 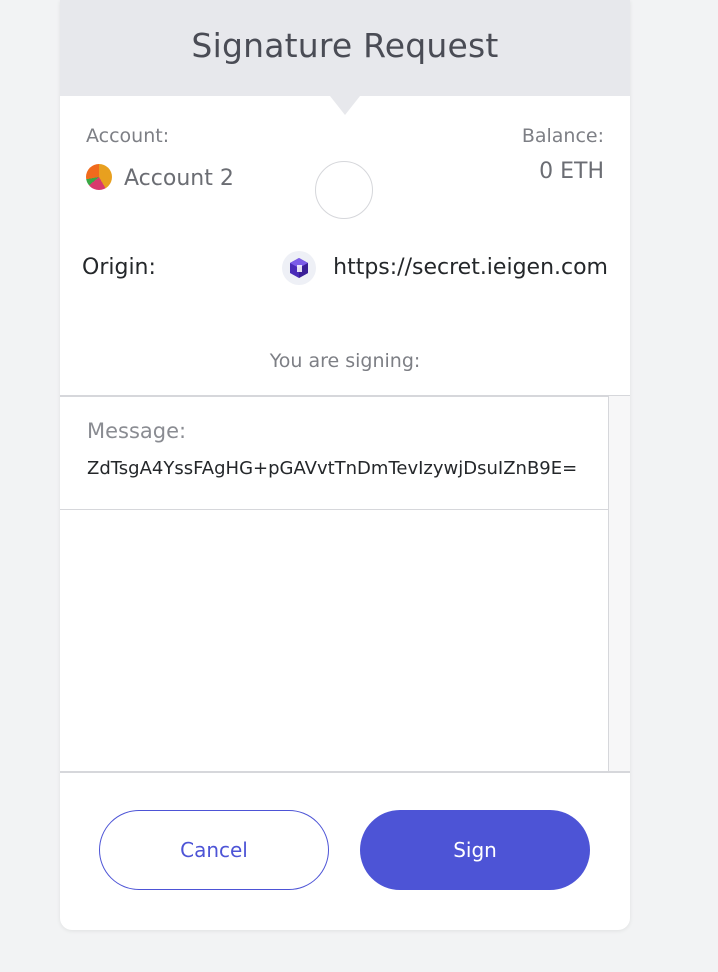 What do you see at coordinates (345, 772) in the screenshot?
I see `divider` at bounding box center [345, 772].